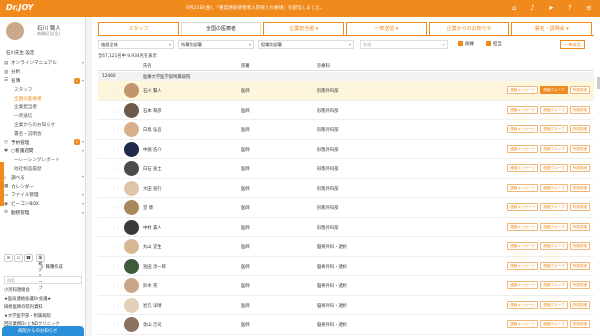  What do you see at coordinates (19, 7) in the screenshot?
I see `app-logo: Dr.JOY` at bounding box center [19, 7].